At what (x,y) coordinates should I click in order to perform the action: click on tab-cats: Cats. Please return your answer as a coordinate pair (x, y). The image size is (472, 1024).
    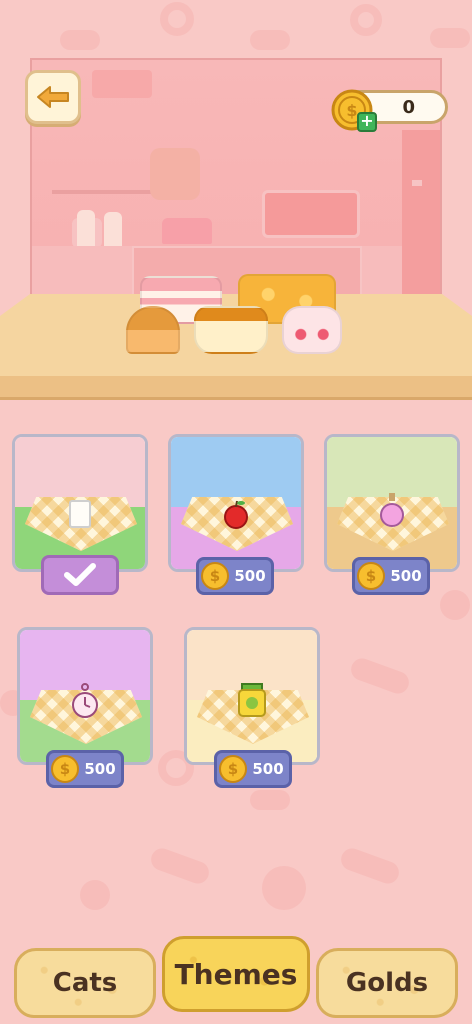
    Looking at the image, I should click on (85, 983).